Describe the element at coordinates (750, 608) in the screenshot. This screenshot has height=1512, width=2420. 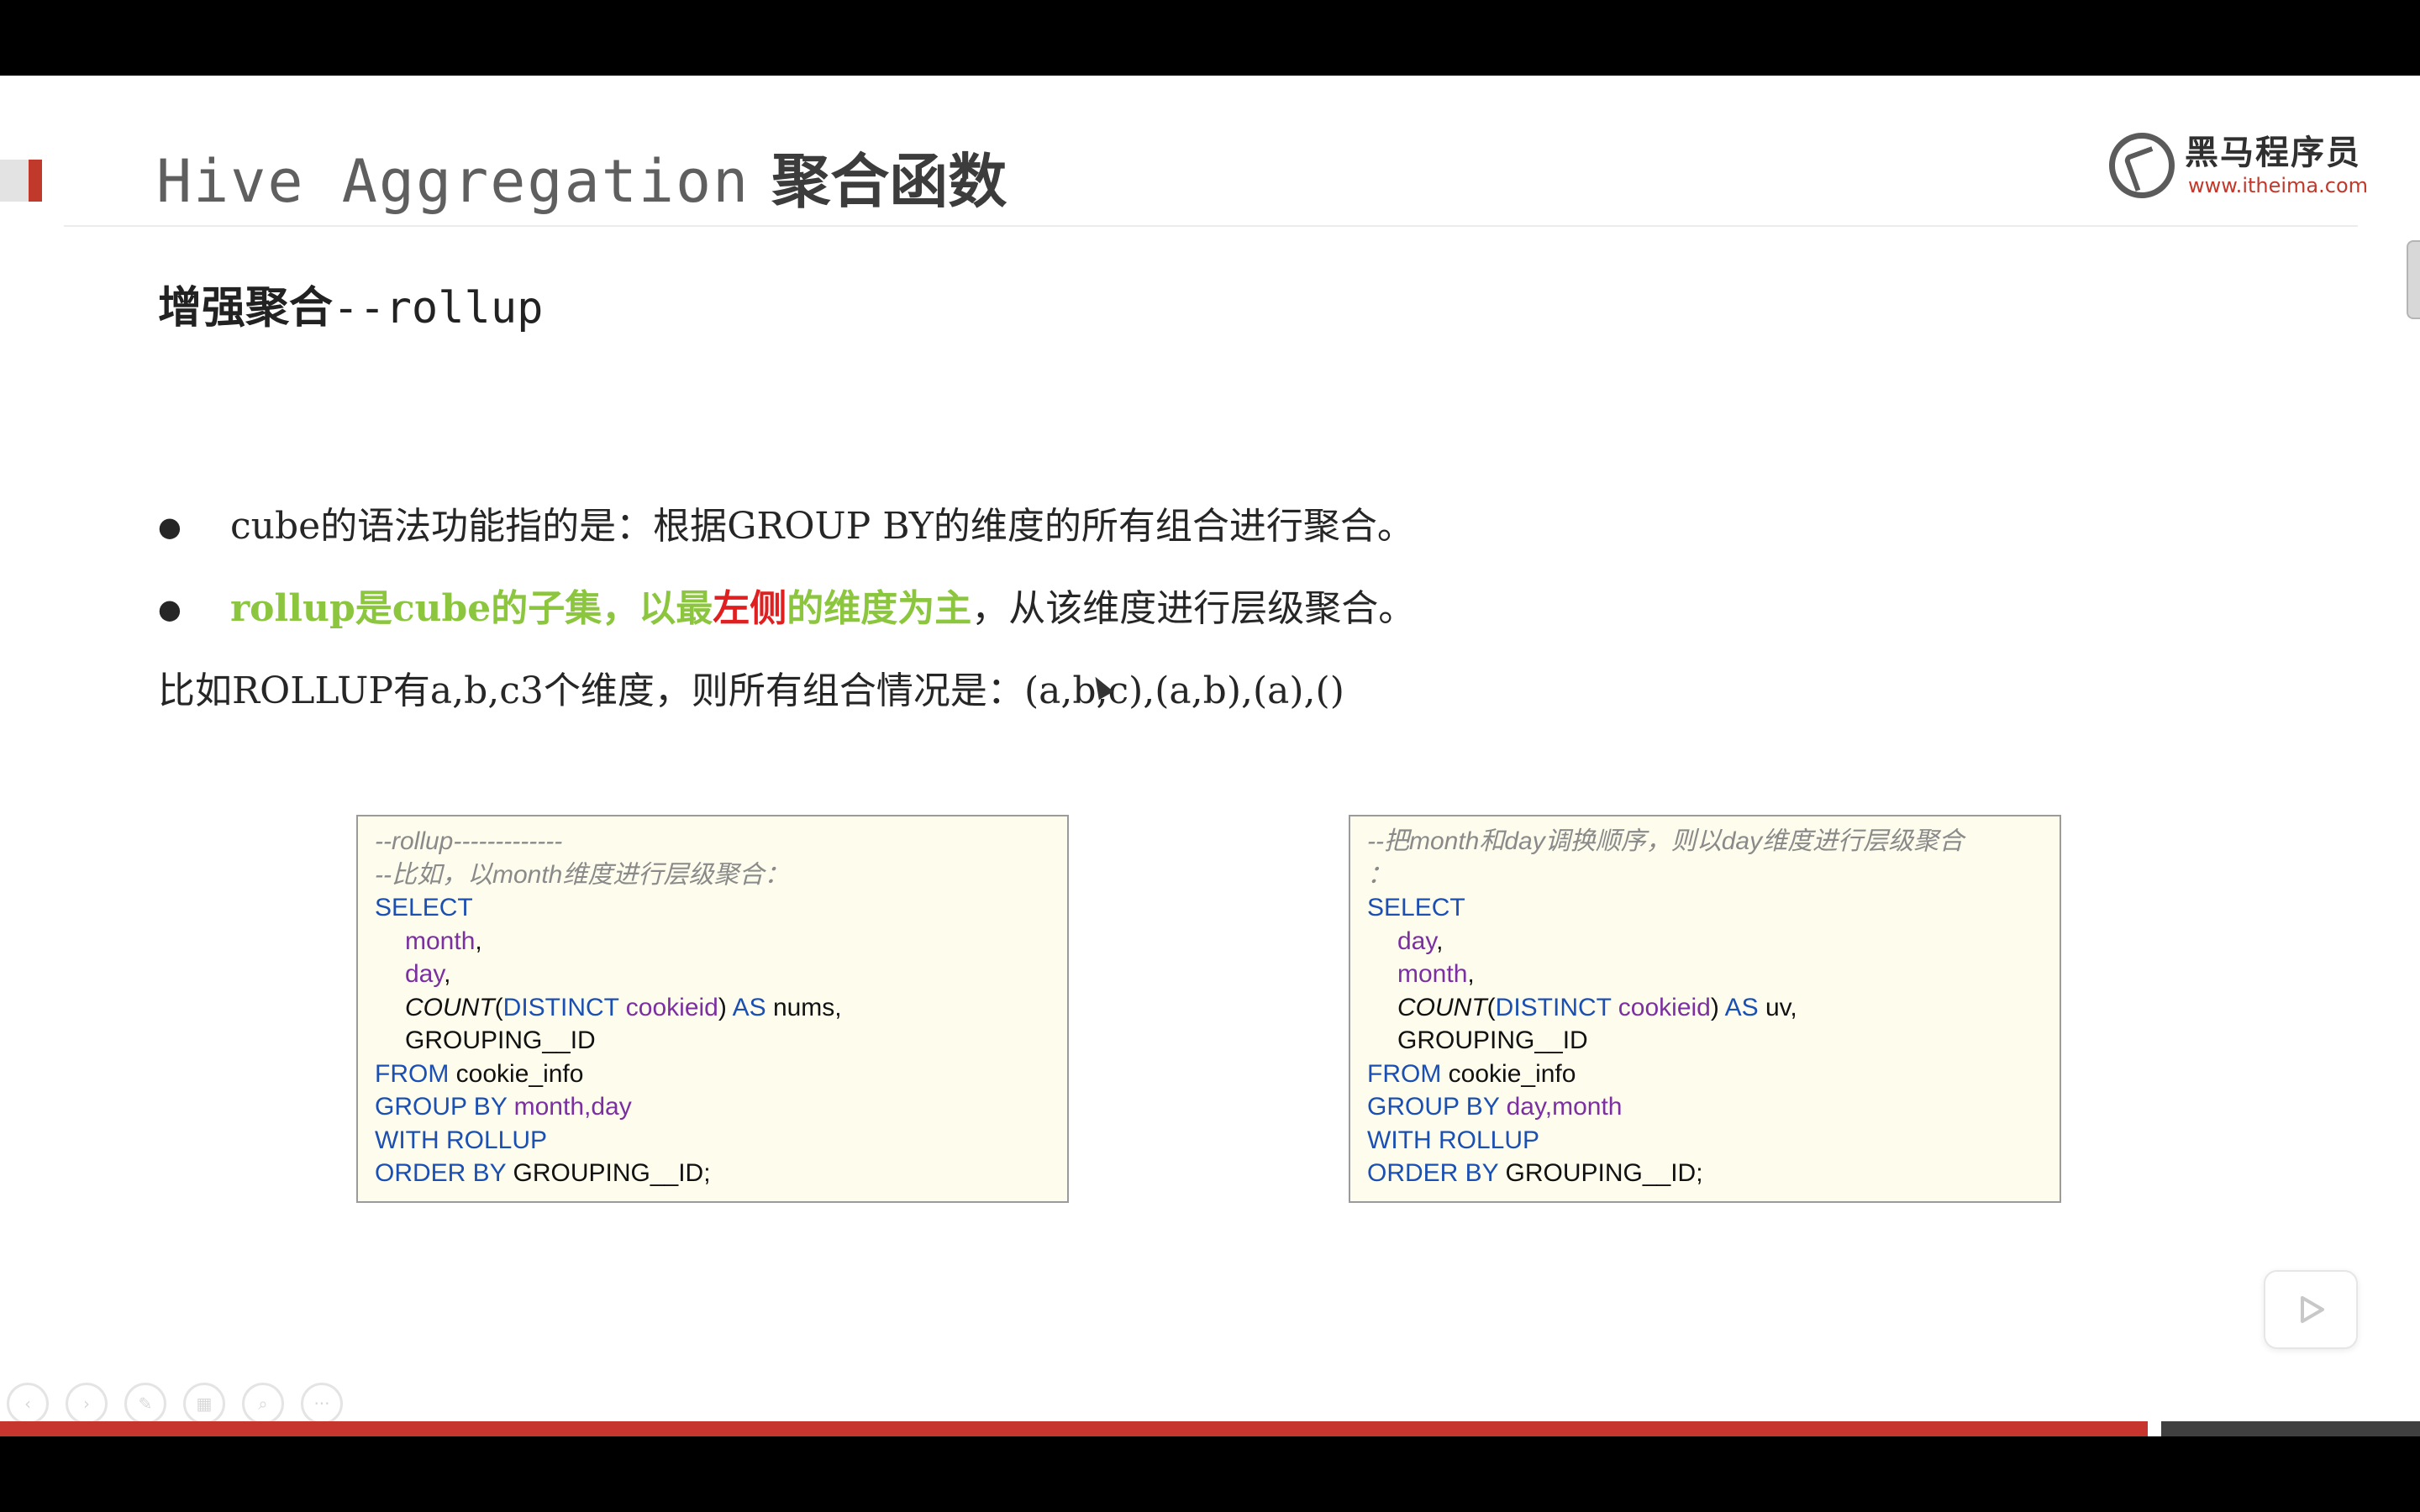
I see `bullet-text: 左侧` at that location.